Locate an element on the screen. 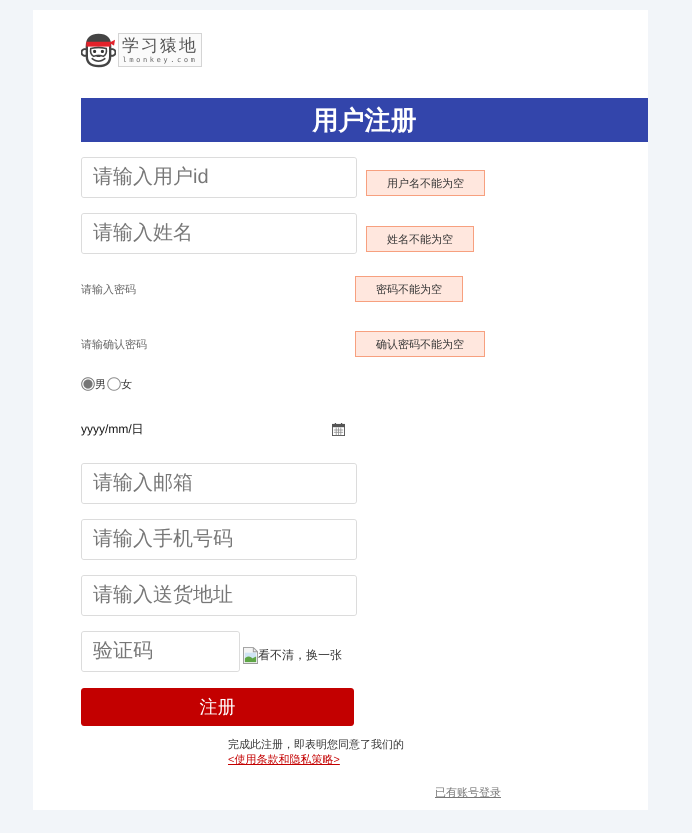 Image resolution: width=692 pixels, height=833 pixels. input-field: 请输入姓名 is located at coordinates (219, 233).